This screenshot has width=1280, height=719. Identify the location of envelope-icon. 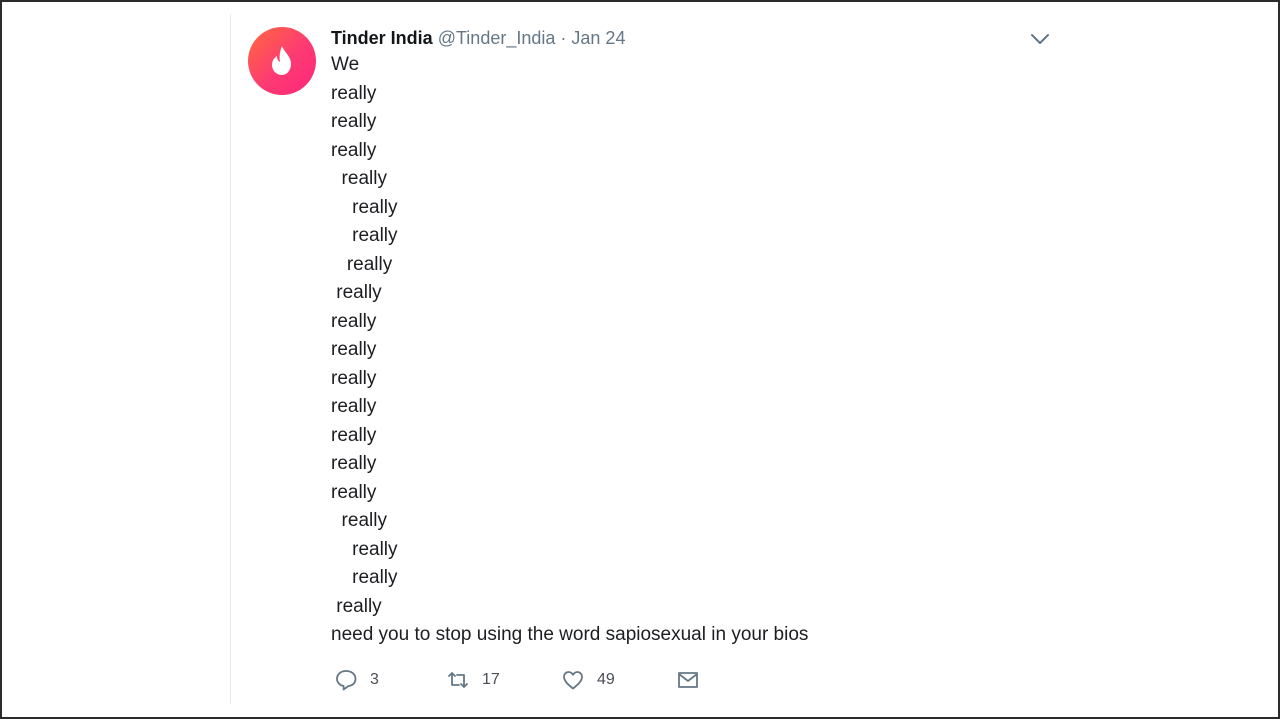
(688, 680).